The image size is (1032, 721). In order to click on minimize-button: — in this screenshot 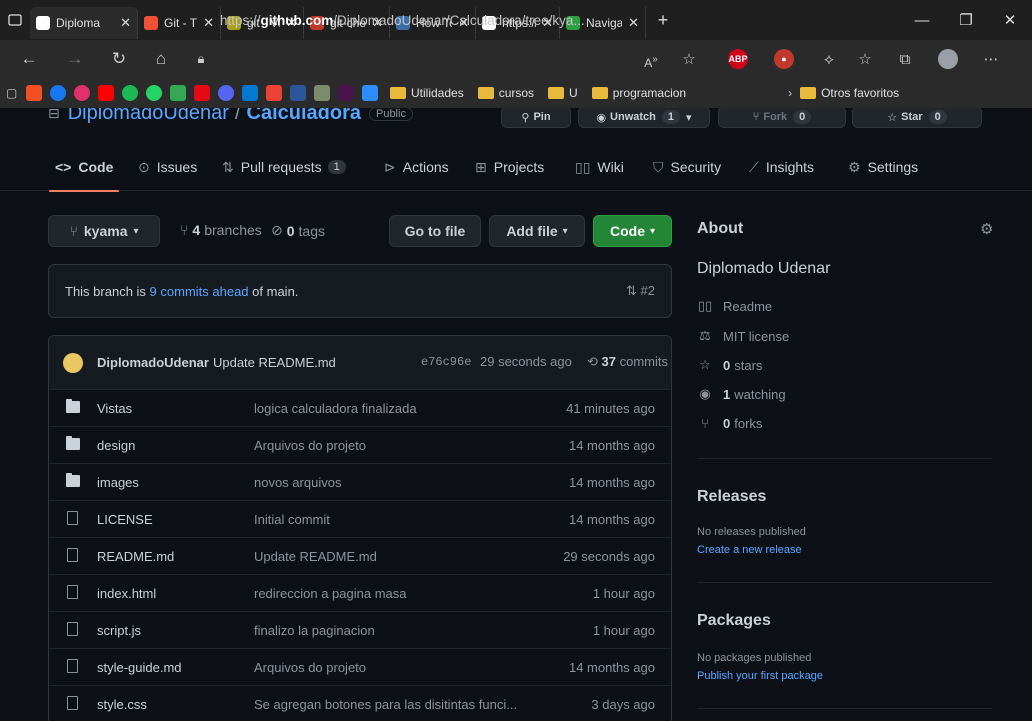, I will do `click(922, 20)`.